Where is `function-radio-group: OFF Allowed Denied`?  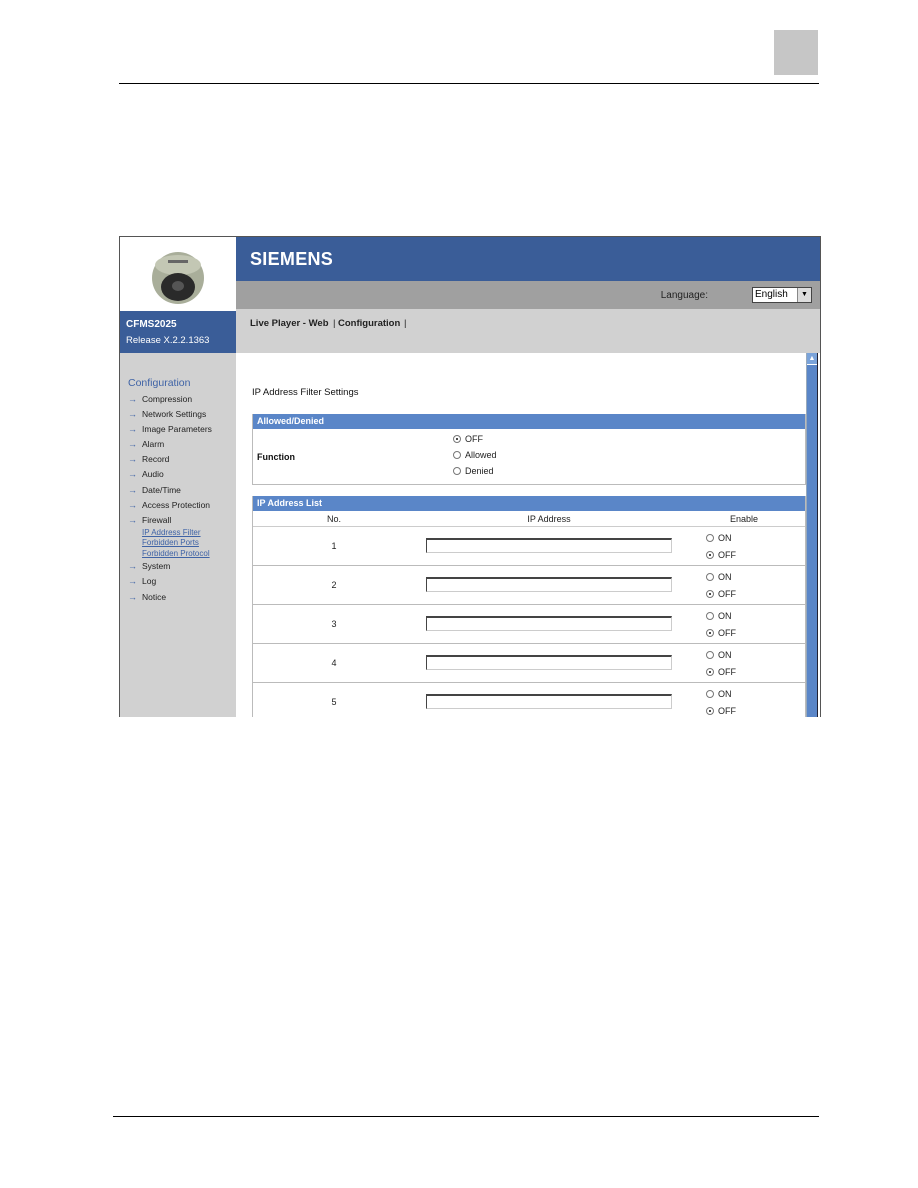 function-radio-group: OFF Allowed Denied is located at coordinates (475, 455).